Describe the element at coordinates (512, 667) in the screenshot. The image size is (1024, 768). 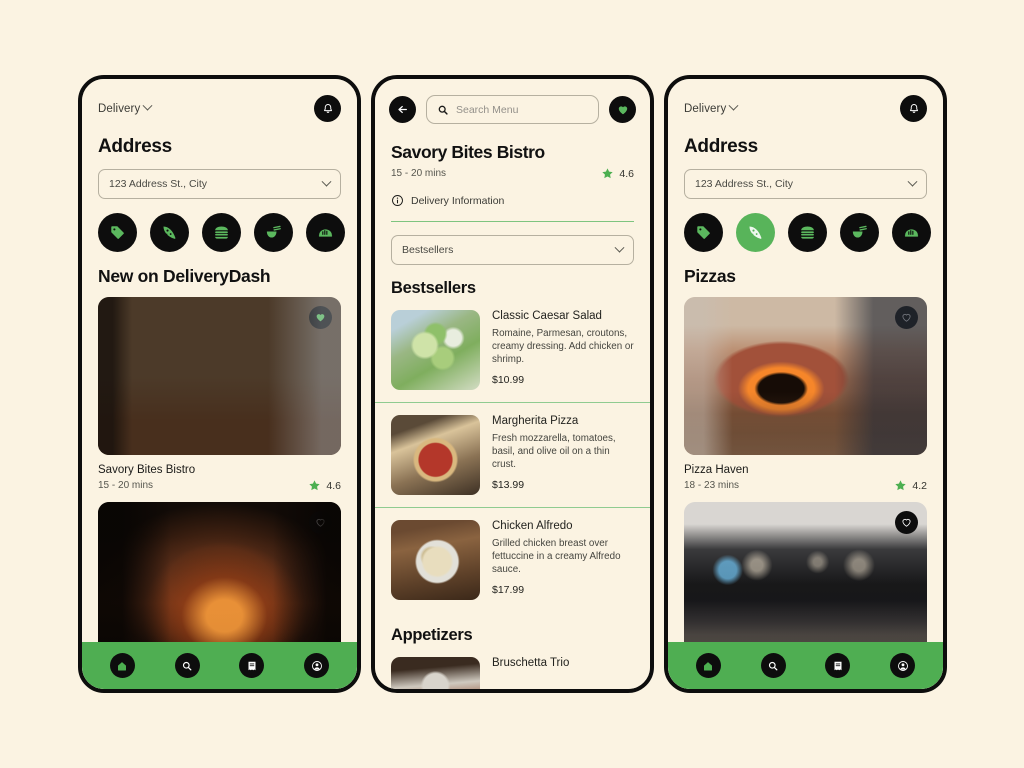
I see `menu-item: Bruschetta Trio` at that location.